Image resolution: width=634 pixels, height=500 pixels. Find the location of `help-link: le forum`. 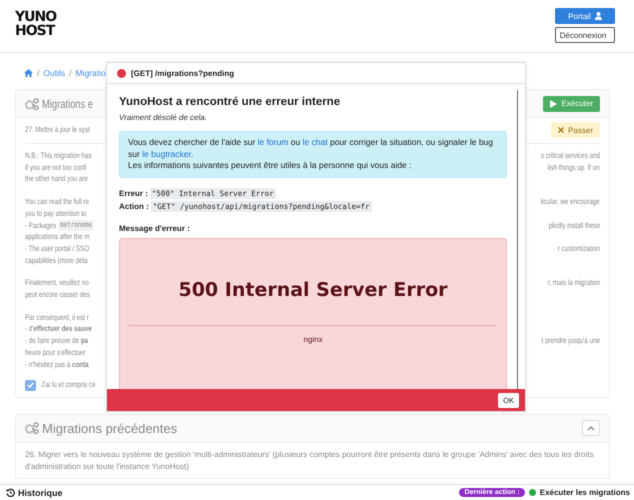

help-link: le forum is located at coordinates (273, 142).